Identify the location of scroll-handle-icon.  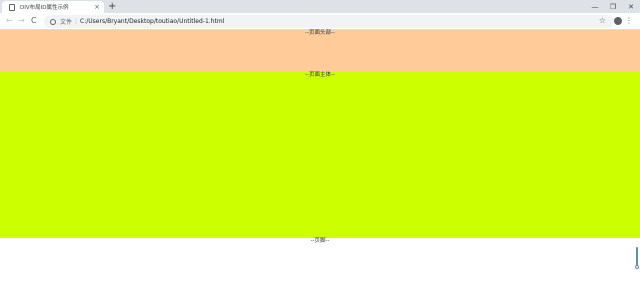
(637, 258).